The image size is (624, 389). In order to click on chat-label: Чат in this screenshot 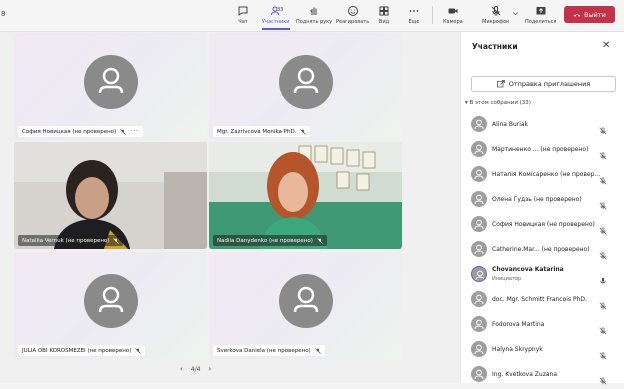, I will do `click(243, 22)`.